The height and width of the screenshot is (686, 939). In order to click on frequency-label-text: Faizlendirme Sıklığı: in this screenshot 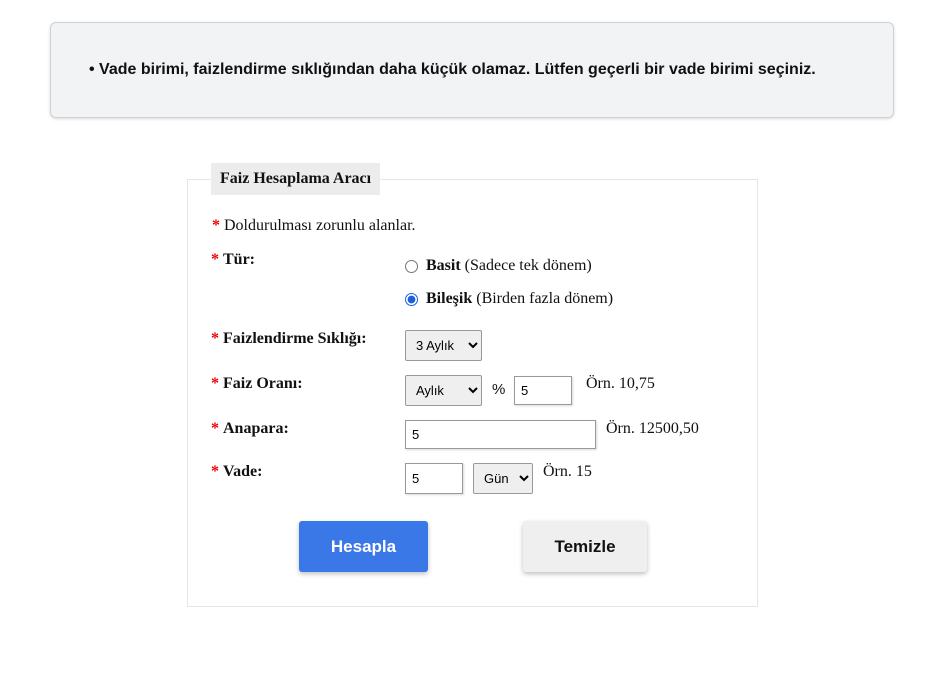, I will do `click(295, 338)`.